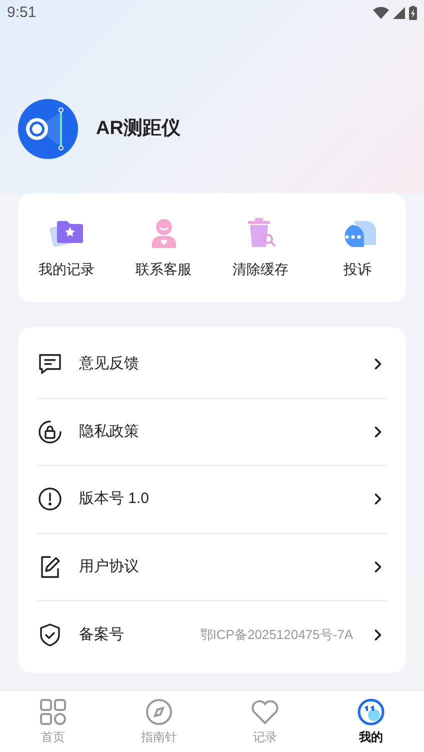  I want to click on heart-icon, so click(265, 712).